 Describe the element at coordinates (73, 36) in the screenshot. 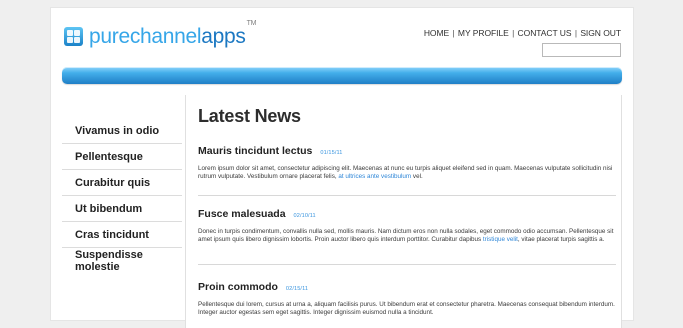

I see `brand-logo-icon` at that location.